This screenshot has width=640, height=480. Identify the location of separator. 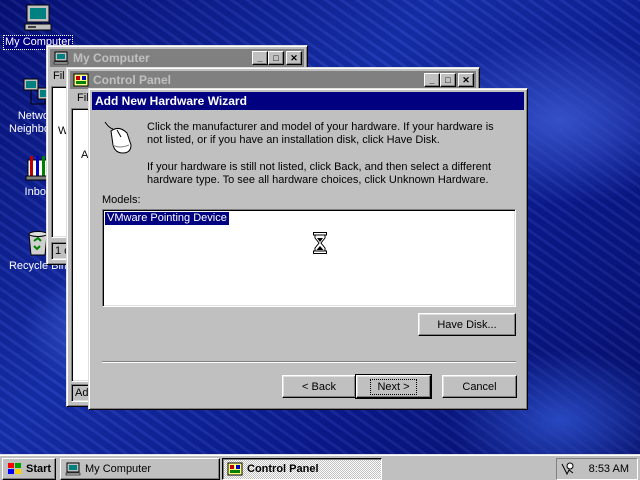
(309, 362).